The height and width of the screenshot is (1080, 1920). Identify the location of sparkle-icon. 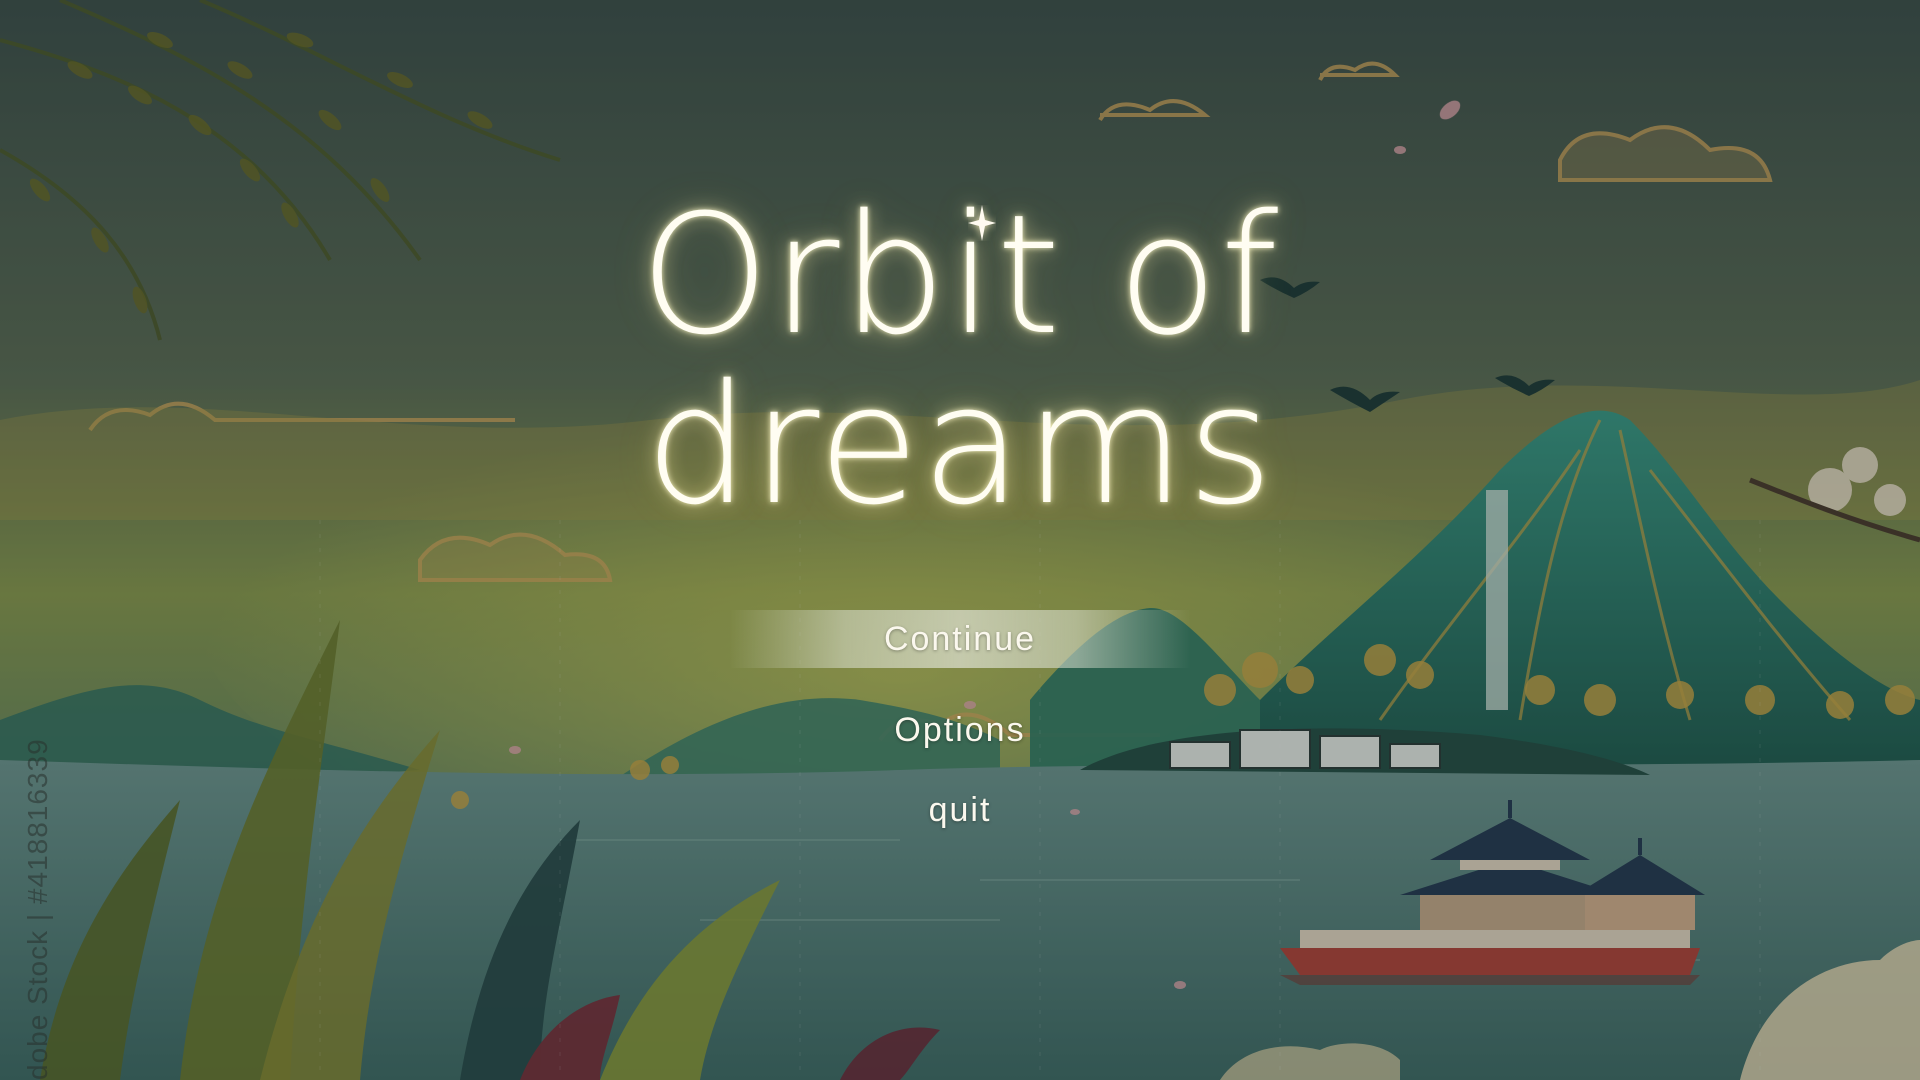
(982, 223).